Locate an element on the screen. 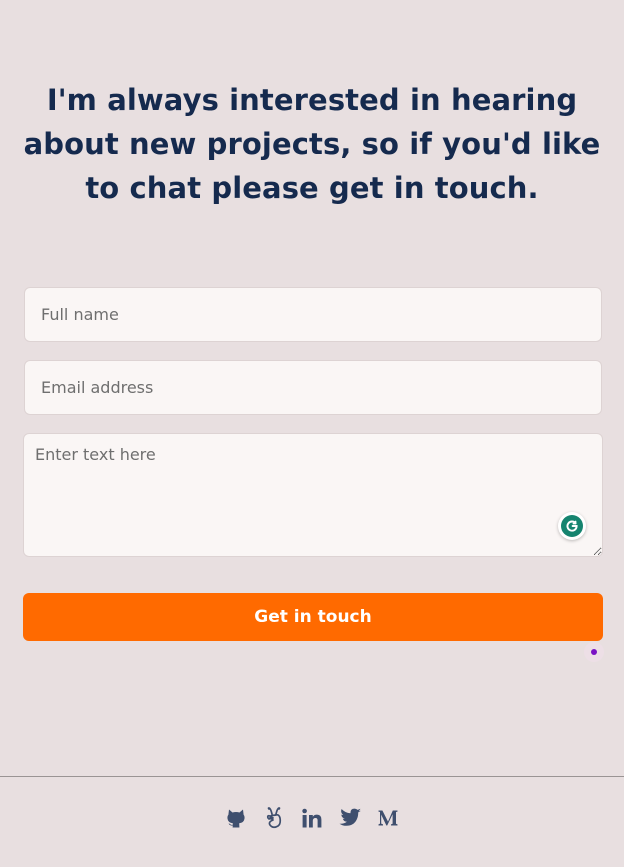 The width and height of the screenshot is (624, 867). grammarly-g-icon is located at coordinates (572, 526).